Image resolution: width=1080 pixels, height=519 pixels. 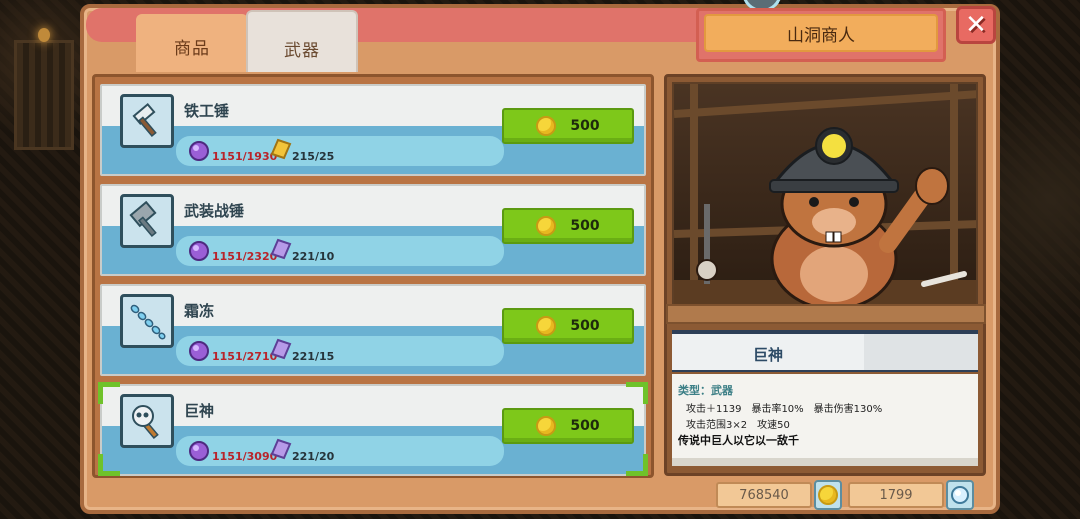 I want to click on item-stat-b: 221/10, so click(x=313, y=256).